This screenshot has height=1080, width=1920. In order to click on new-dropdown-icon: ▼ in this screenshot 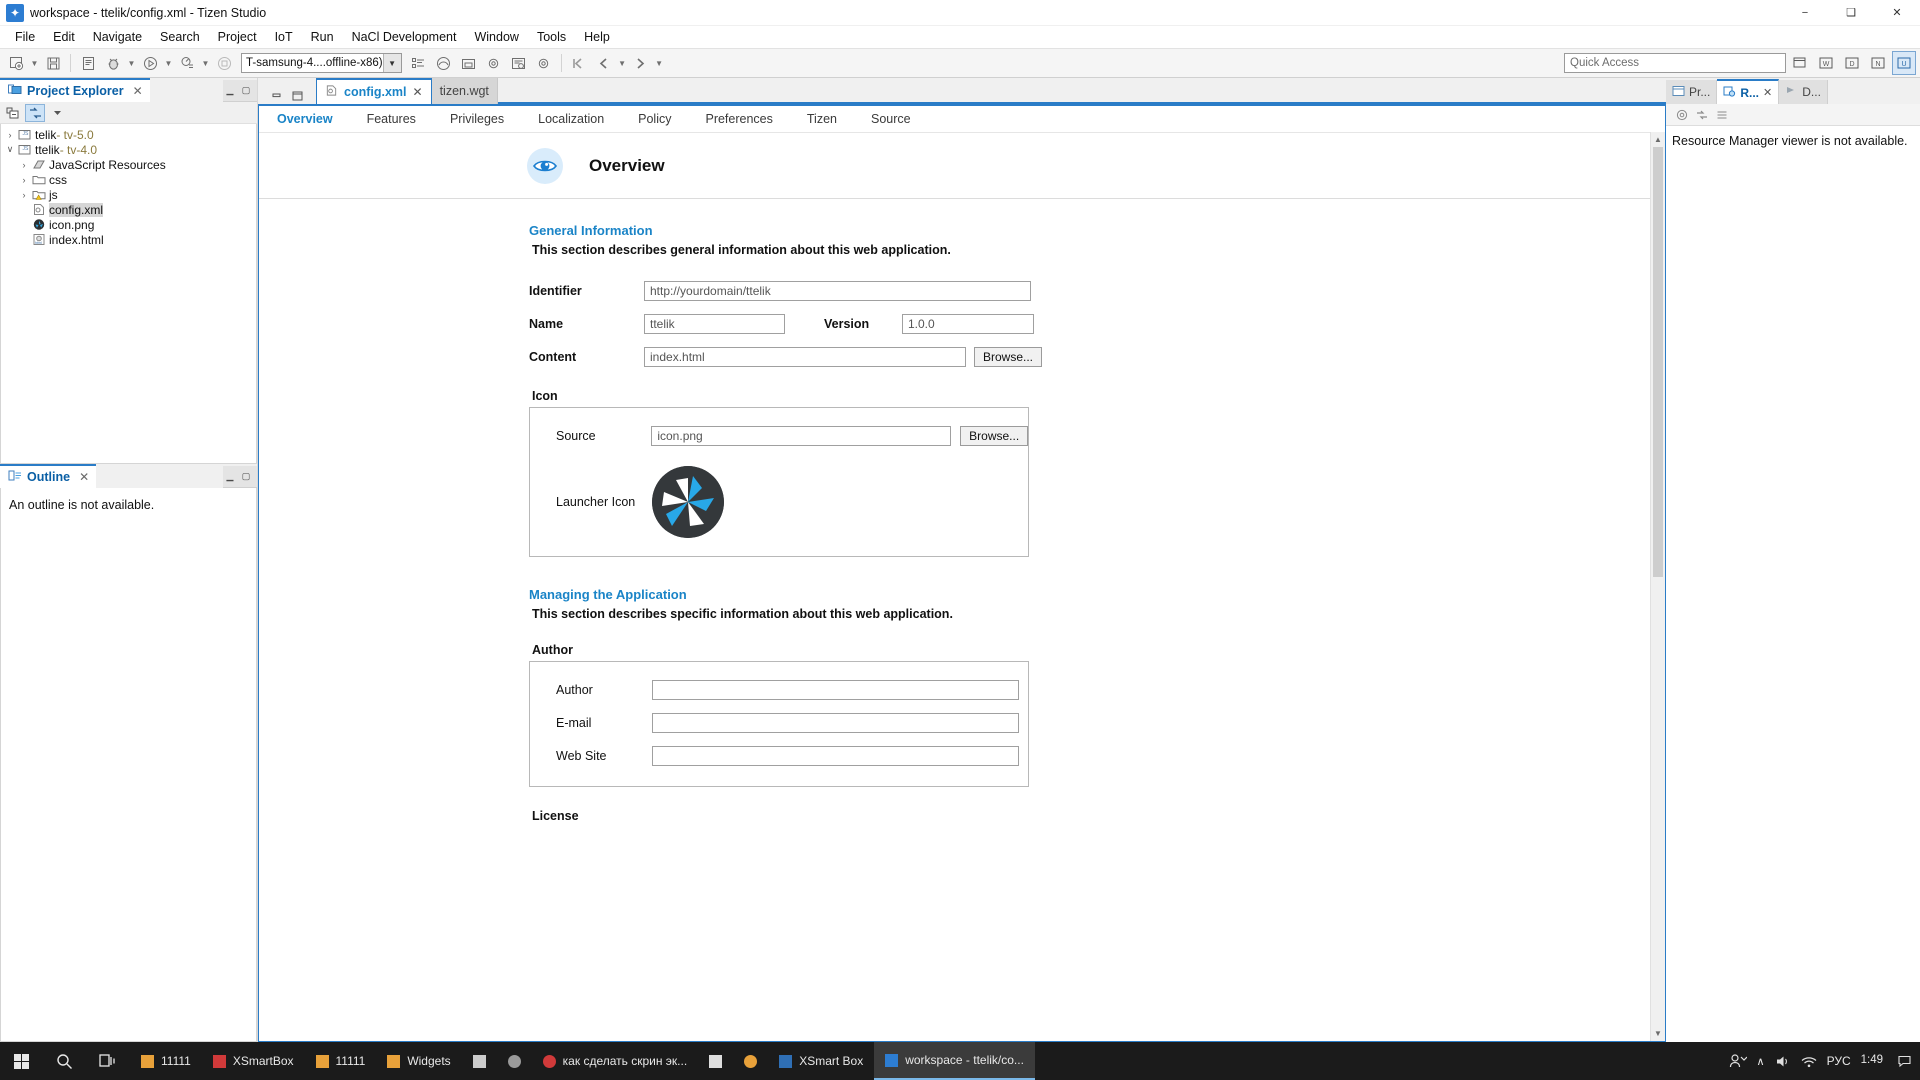, I will do `click(34, 63)`.